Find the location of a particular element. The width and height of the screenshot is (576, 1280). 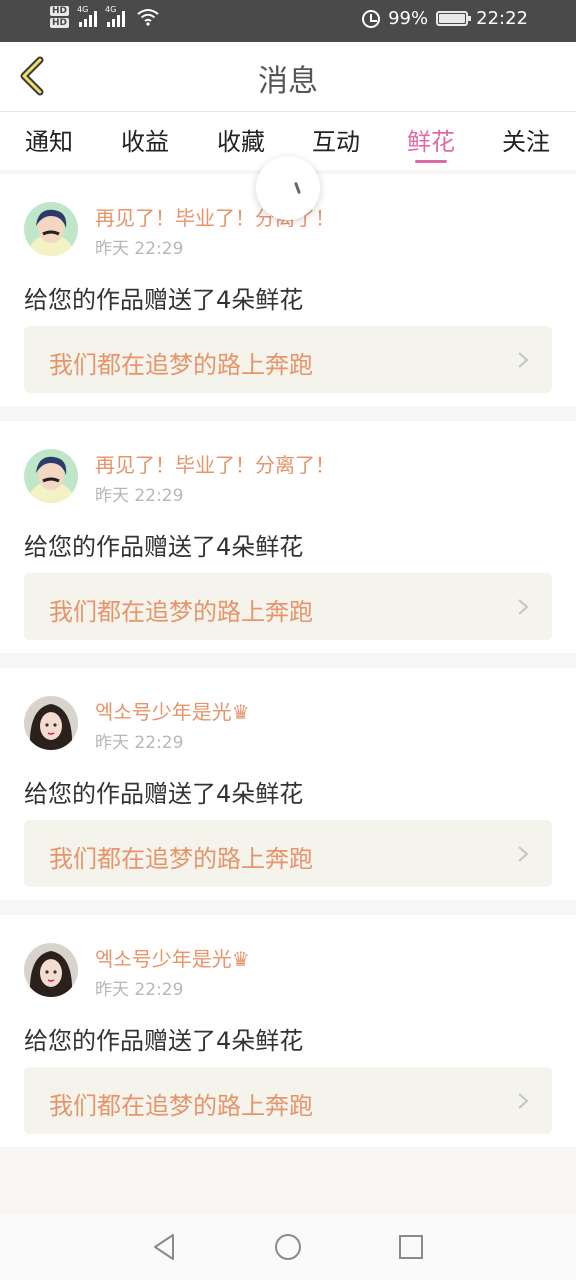

tab-notice: 通知 is located at coordinates (49, 139).